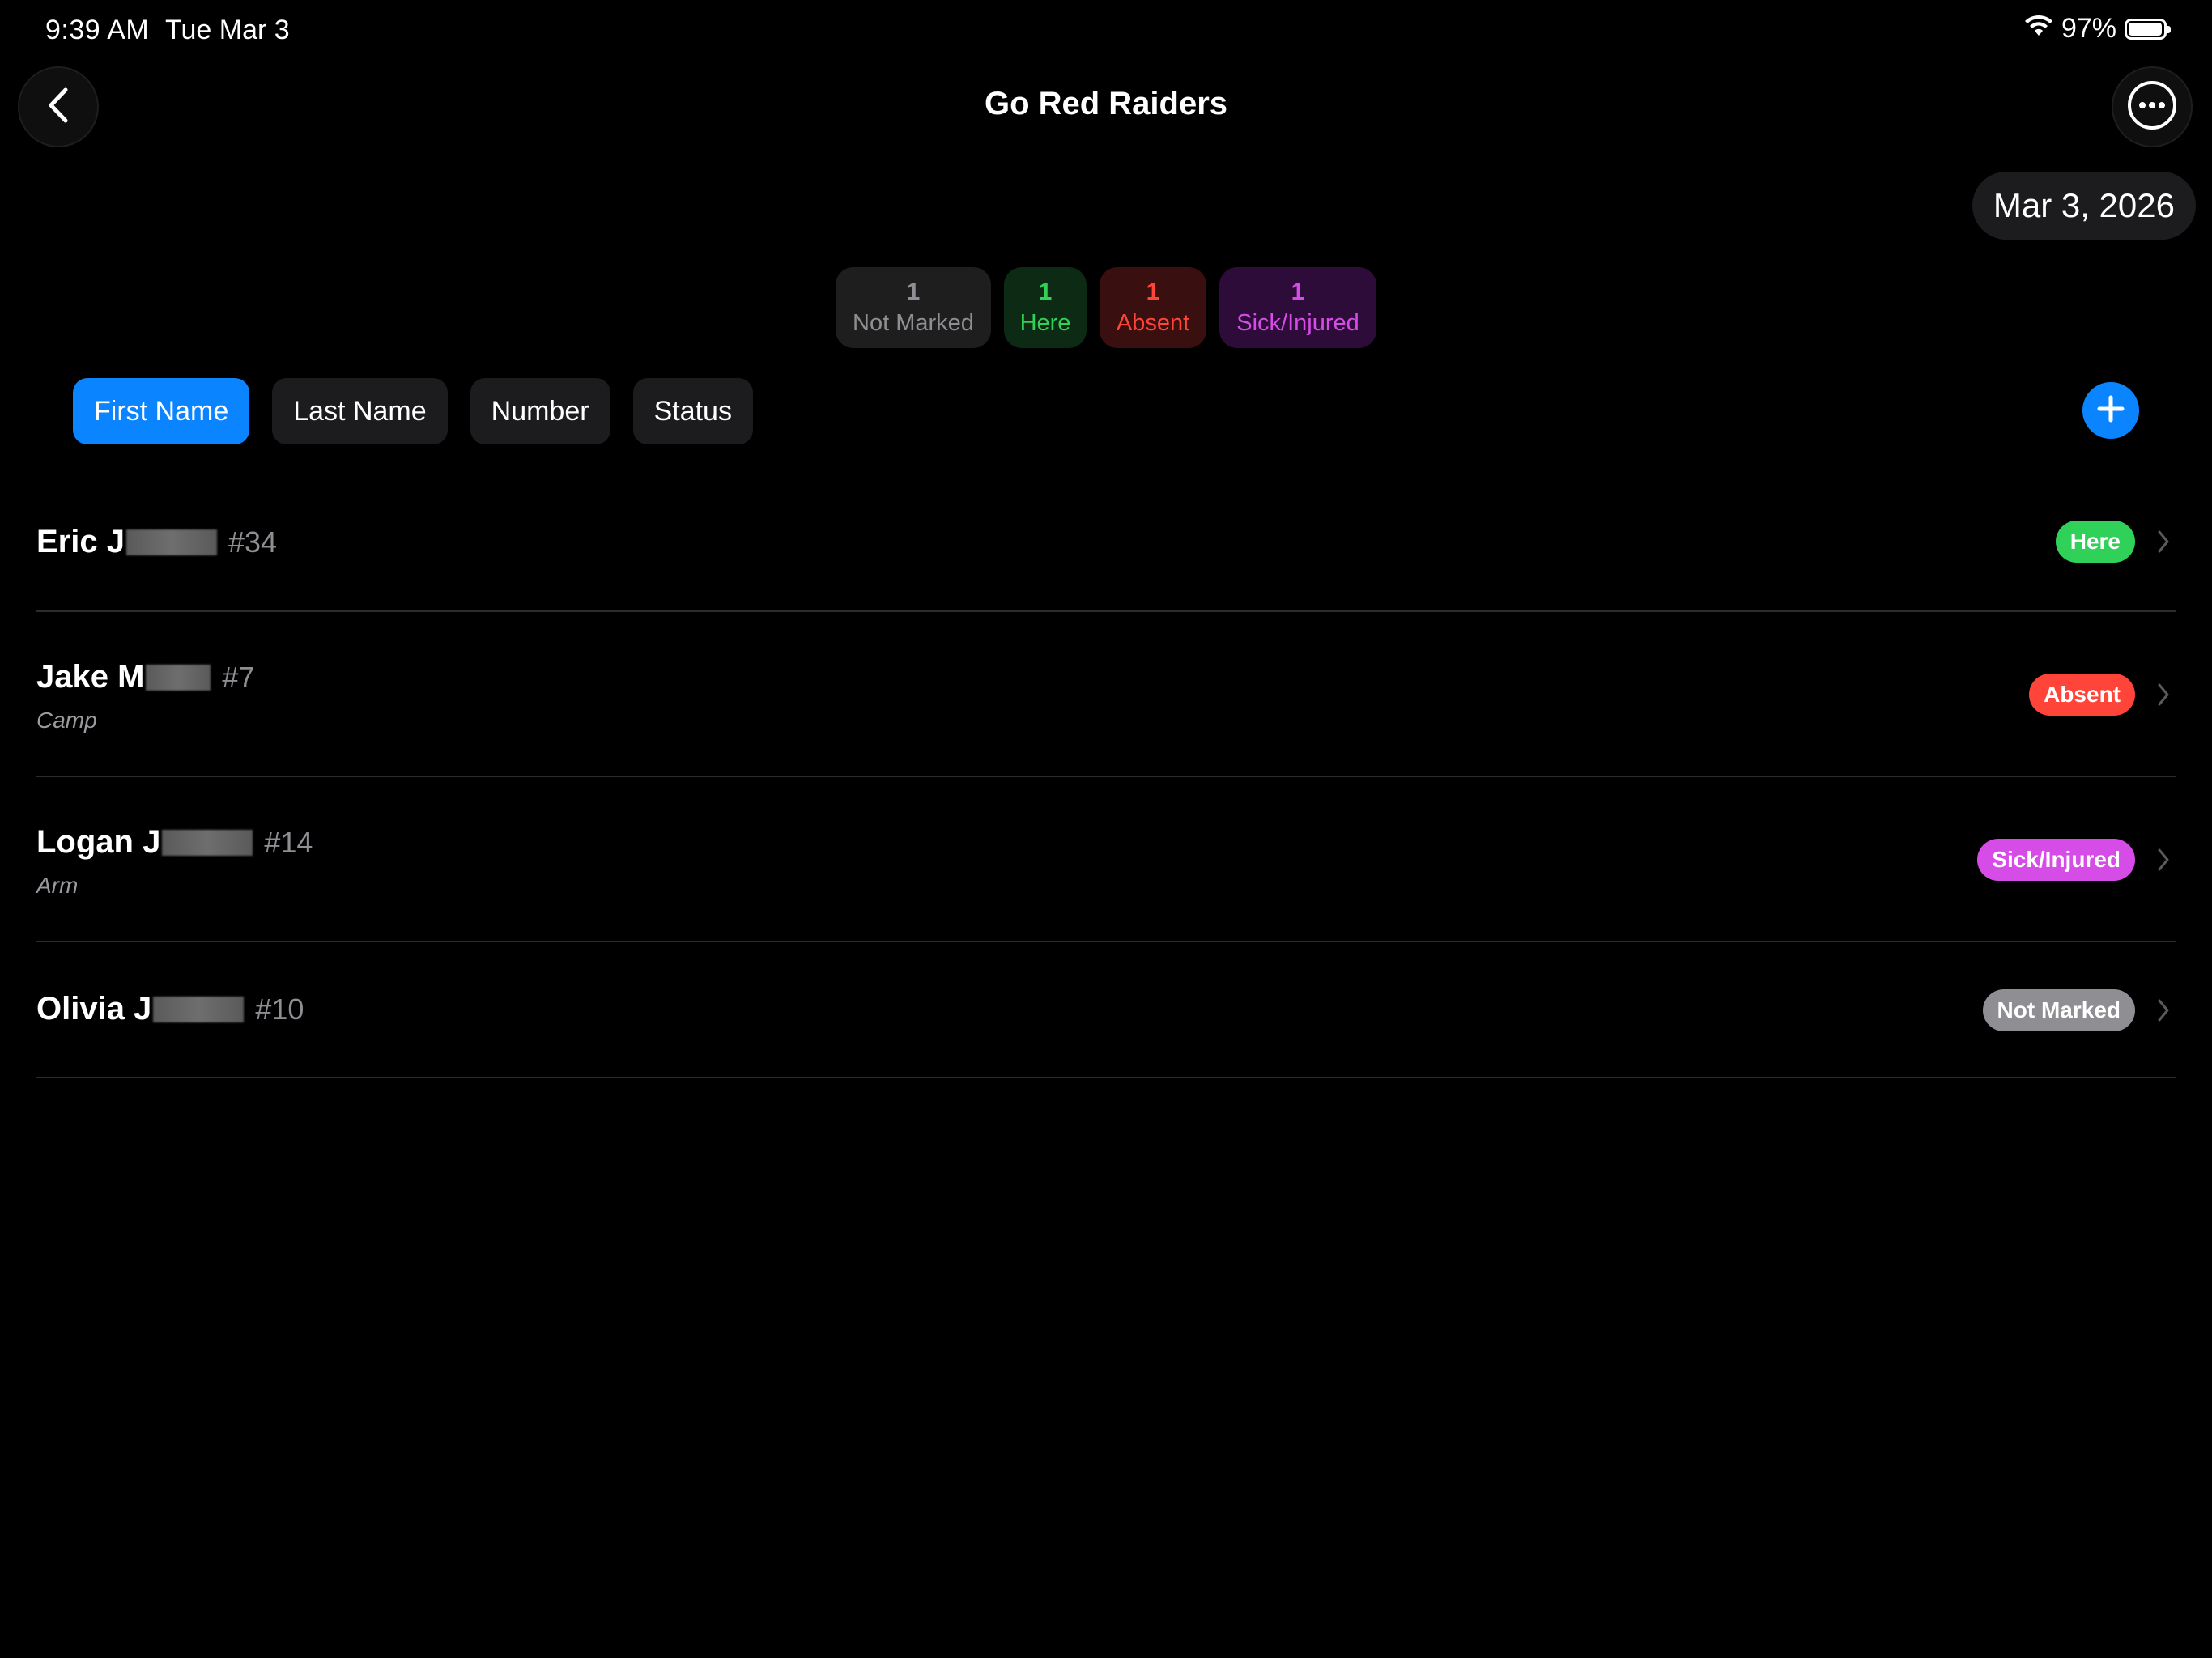 The image size is (2212, 1658). What do you see at coordinates (1106, 859) in the screenshot?
I see `player-row: Logan J #14 Arm Sick/Injured` at bounding box center [1106, 859].